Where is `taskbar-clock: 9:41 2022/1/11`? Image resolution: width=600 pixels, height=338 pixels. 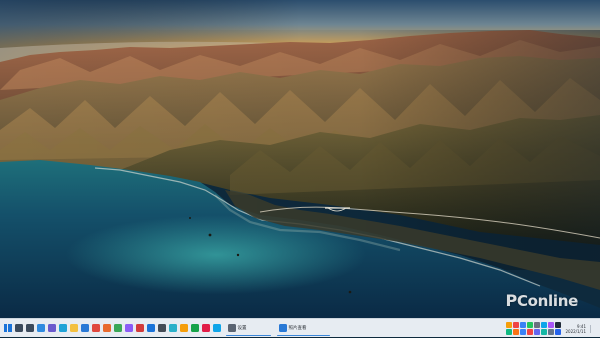
taskbar-clock: 9:41 2022/1/11 is located at coordinates (575, 329).